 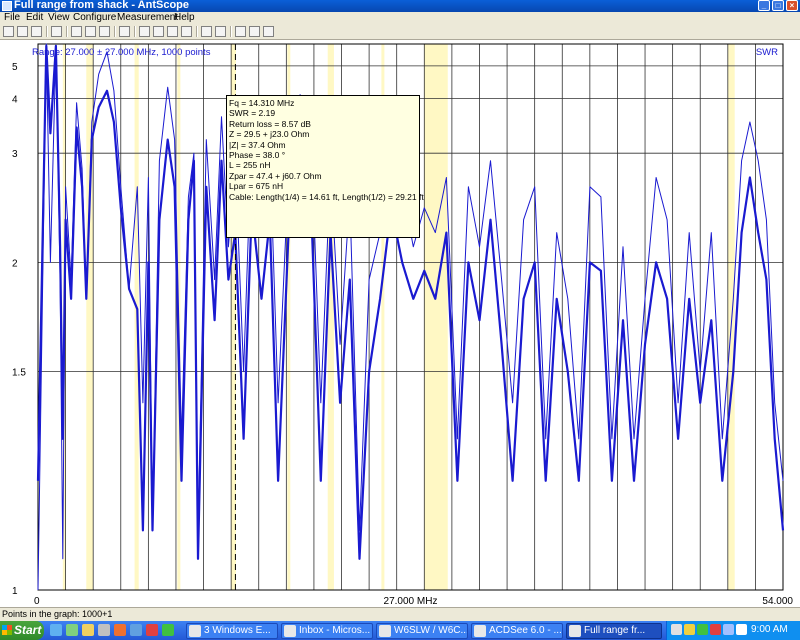 I want to click on new-icon, so click(x=8, y=31).